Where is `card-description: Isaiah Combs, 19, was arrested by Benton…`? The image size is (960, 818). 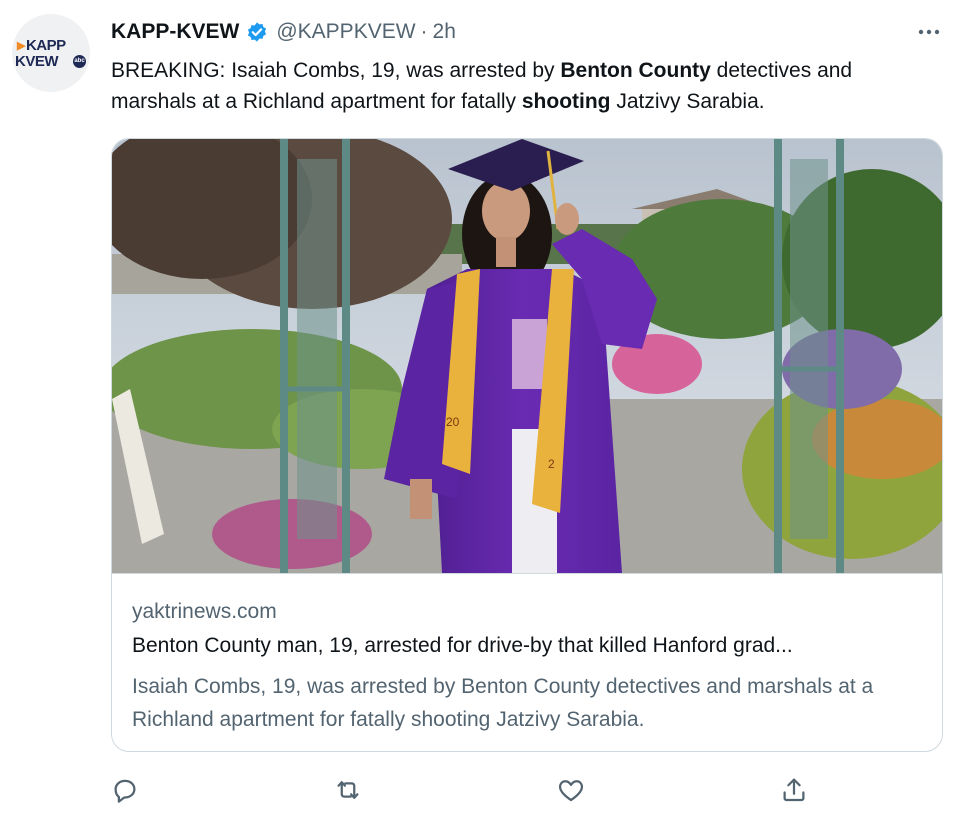
card-description: Isaiah Combs, 19, was arrested by Benton… is located at coordinates (503, 703).